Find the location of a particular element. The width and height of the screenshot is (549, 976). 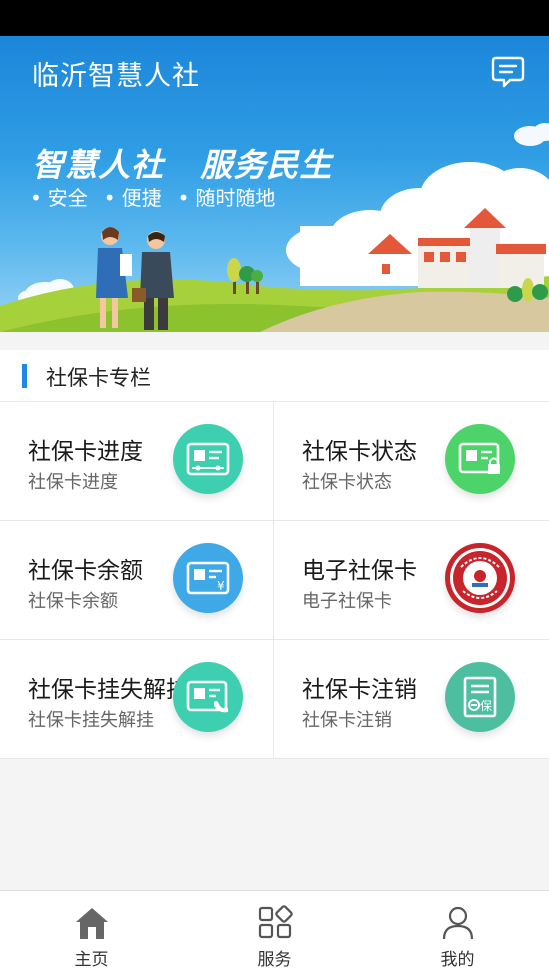

item-title: 社保卡注销 is located at coordinates (359, 690).